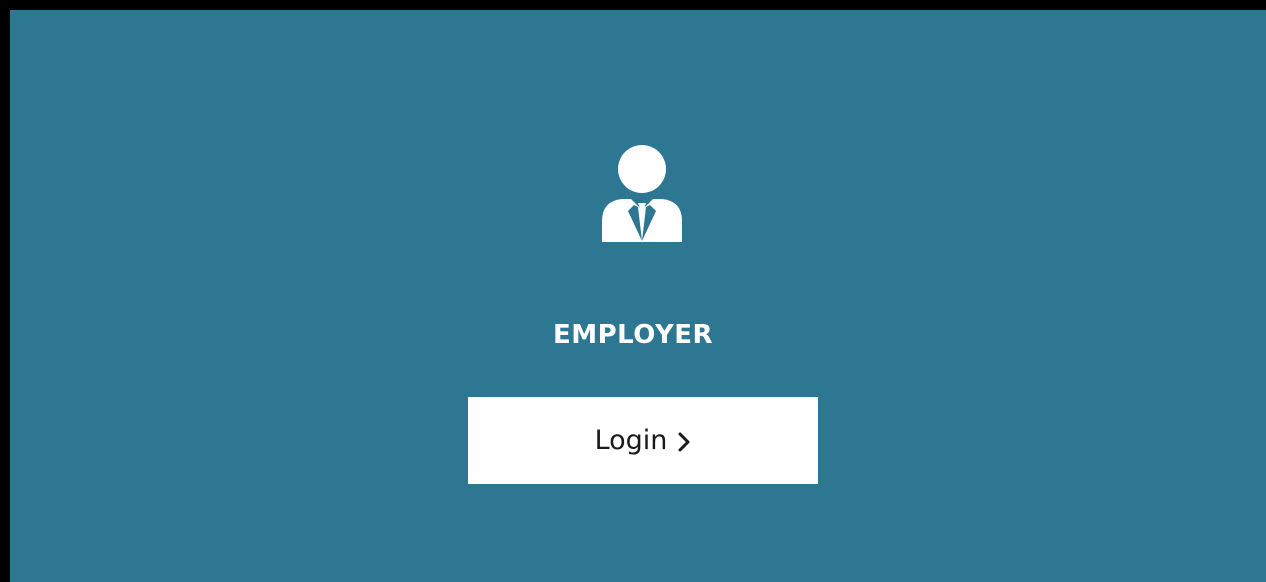  I want to click on login-button: Login, so click(643, 440).